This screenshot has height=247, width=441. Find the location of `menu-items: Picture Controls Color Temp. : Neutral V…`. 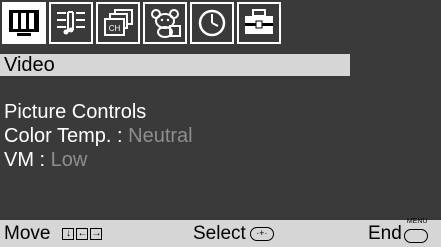

menu-items: Picture Controls Color Temp. : Neutral V… is located at coordinates (98, 136).